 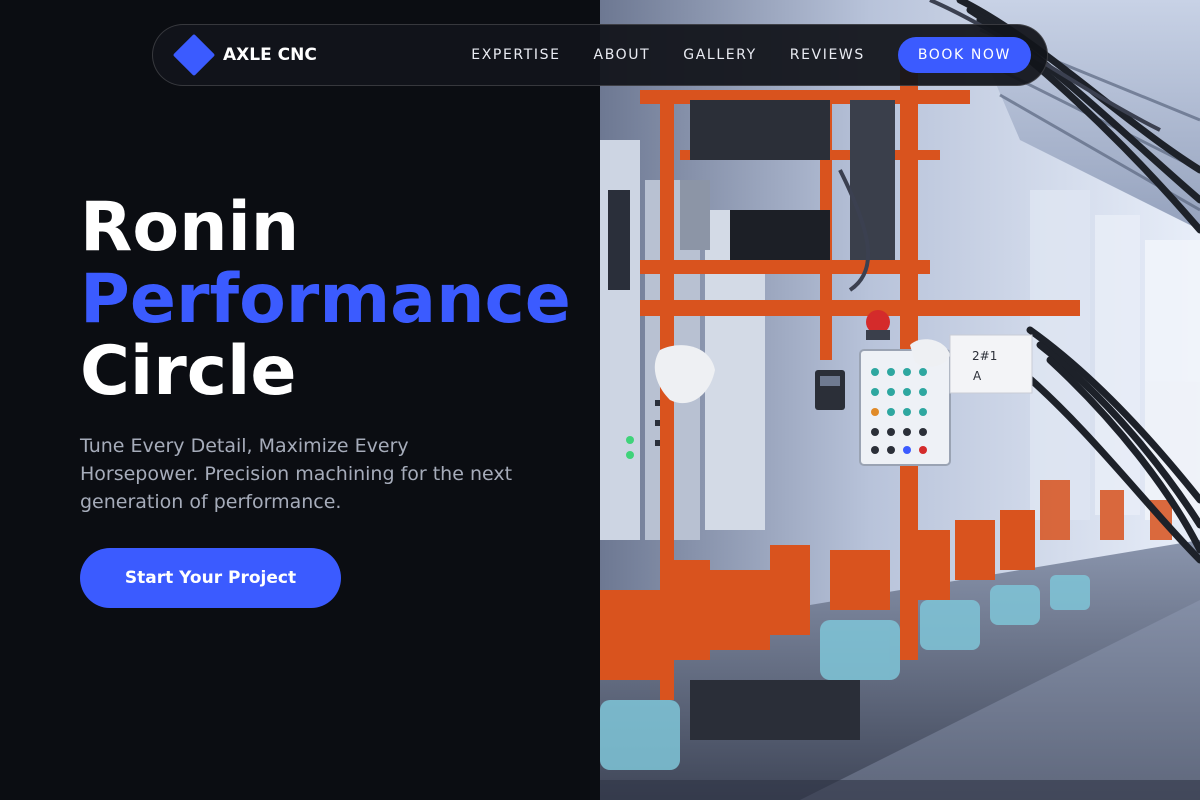 I want to click on book-now-button: BOOK NOW, so click(x=964, y=55).